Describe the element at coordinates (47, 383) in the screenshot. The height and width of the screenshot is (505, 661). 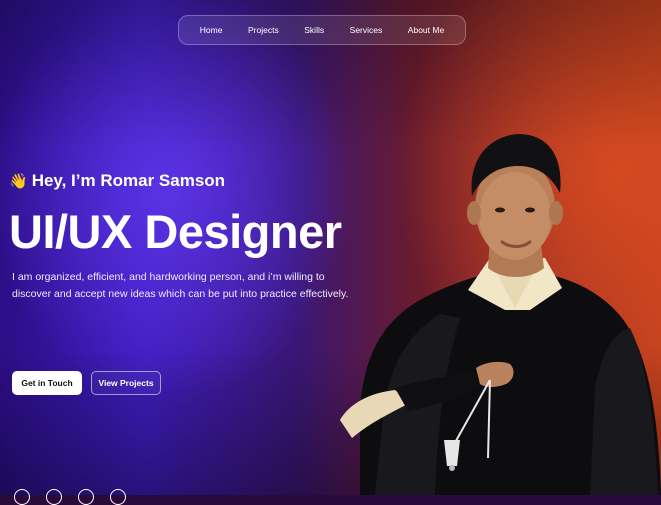
I see `get-in-touch-button: Get in Touch` at that location.